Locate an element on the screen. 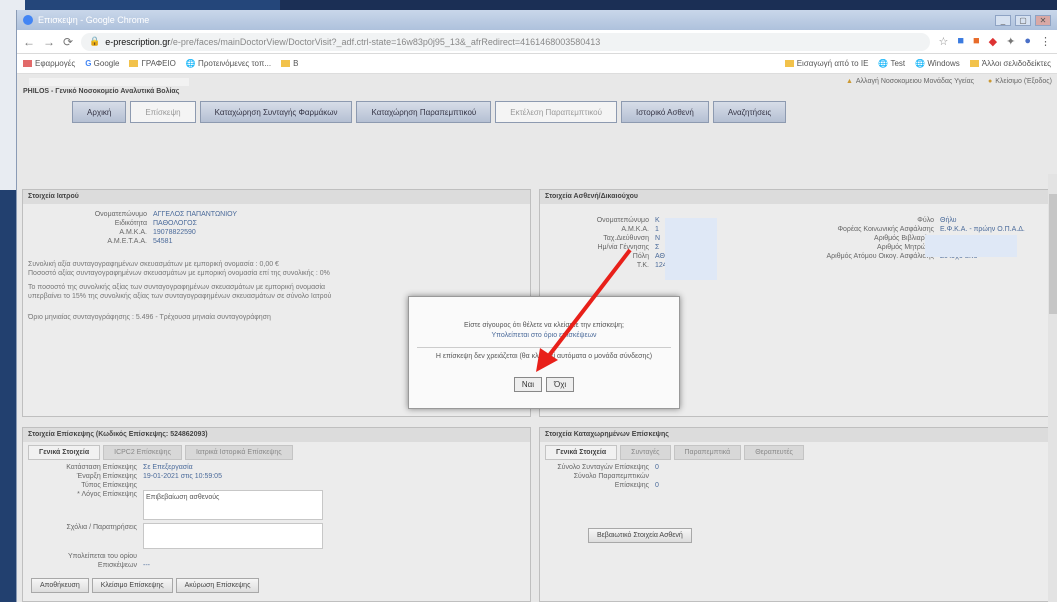 The height and width of the screenshot is (602, 1057). tab-therapists: Θεραπευτές is located at coordinates (774, 452).